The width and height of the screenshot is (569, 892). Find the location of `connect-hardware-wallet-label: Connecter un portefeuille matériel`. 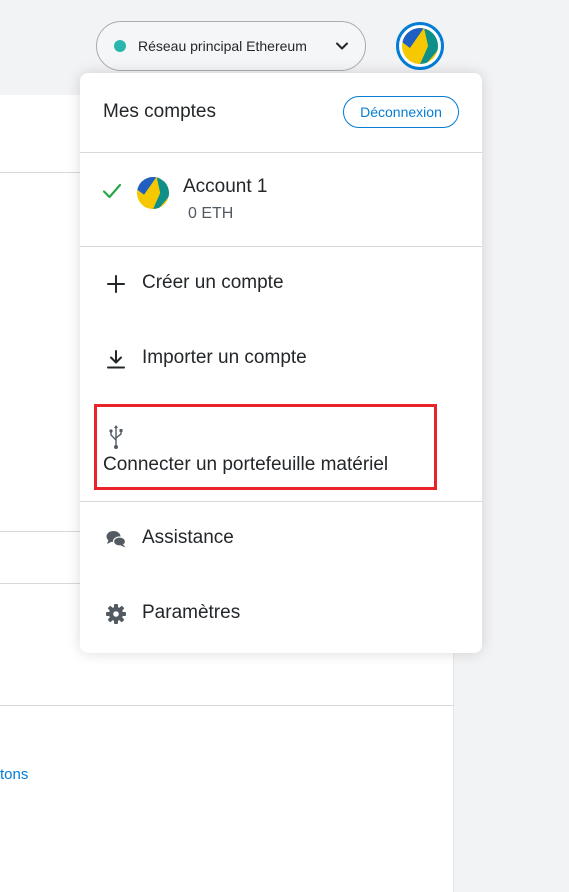

connect-hardware-wallet-label: Connecter un portefeuille matériel is located at coordinates (246, 464).